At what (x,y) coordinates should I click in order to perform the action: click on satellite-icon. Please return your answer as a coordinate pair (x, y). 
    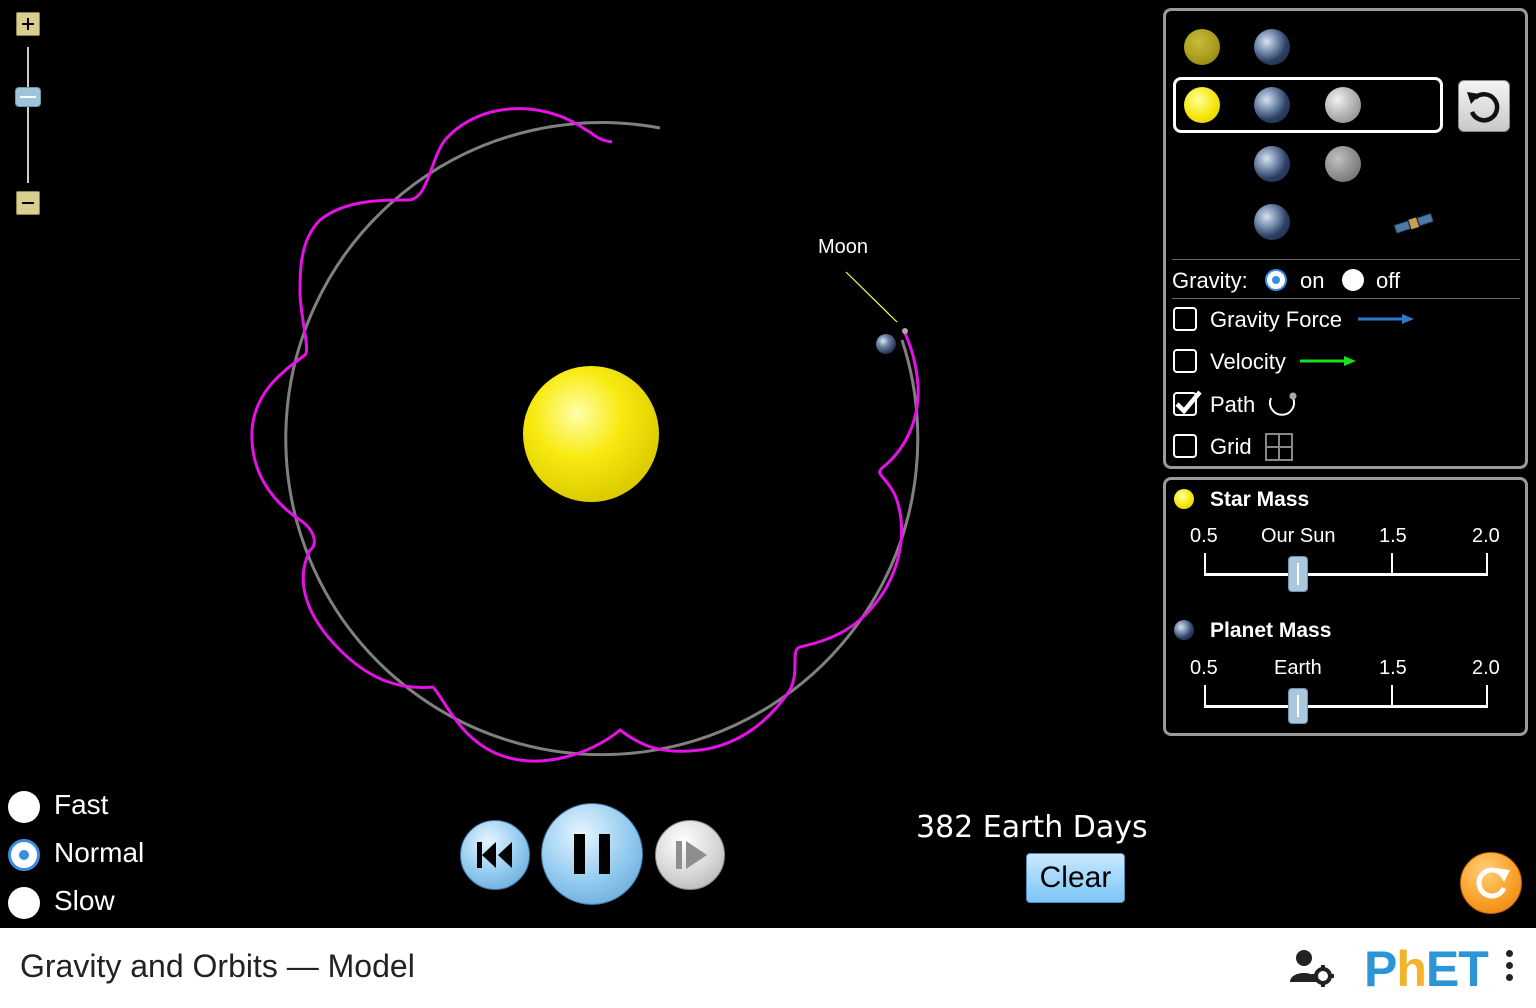
    Looking at the image, I should click on (1415, 224).